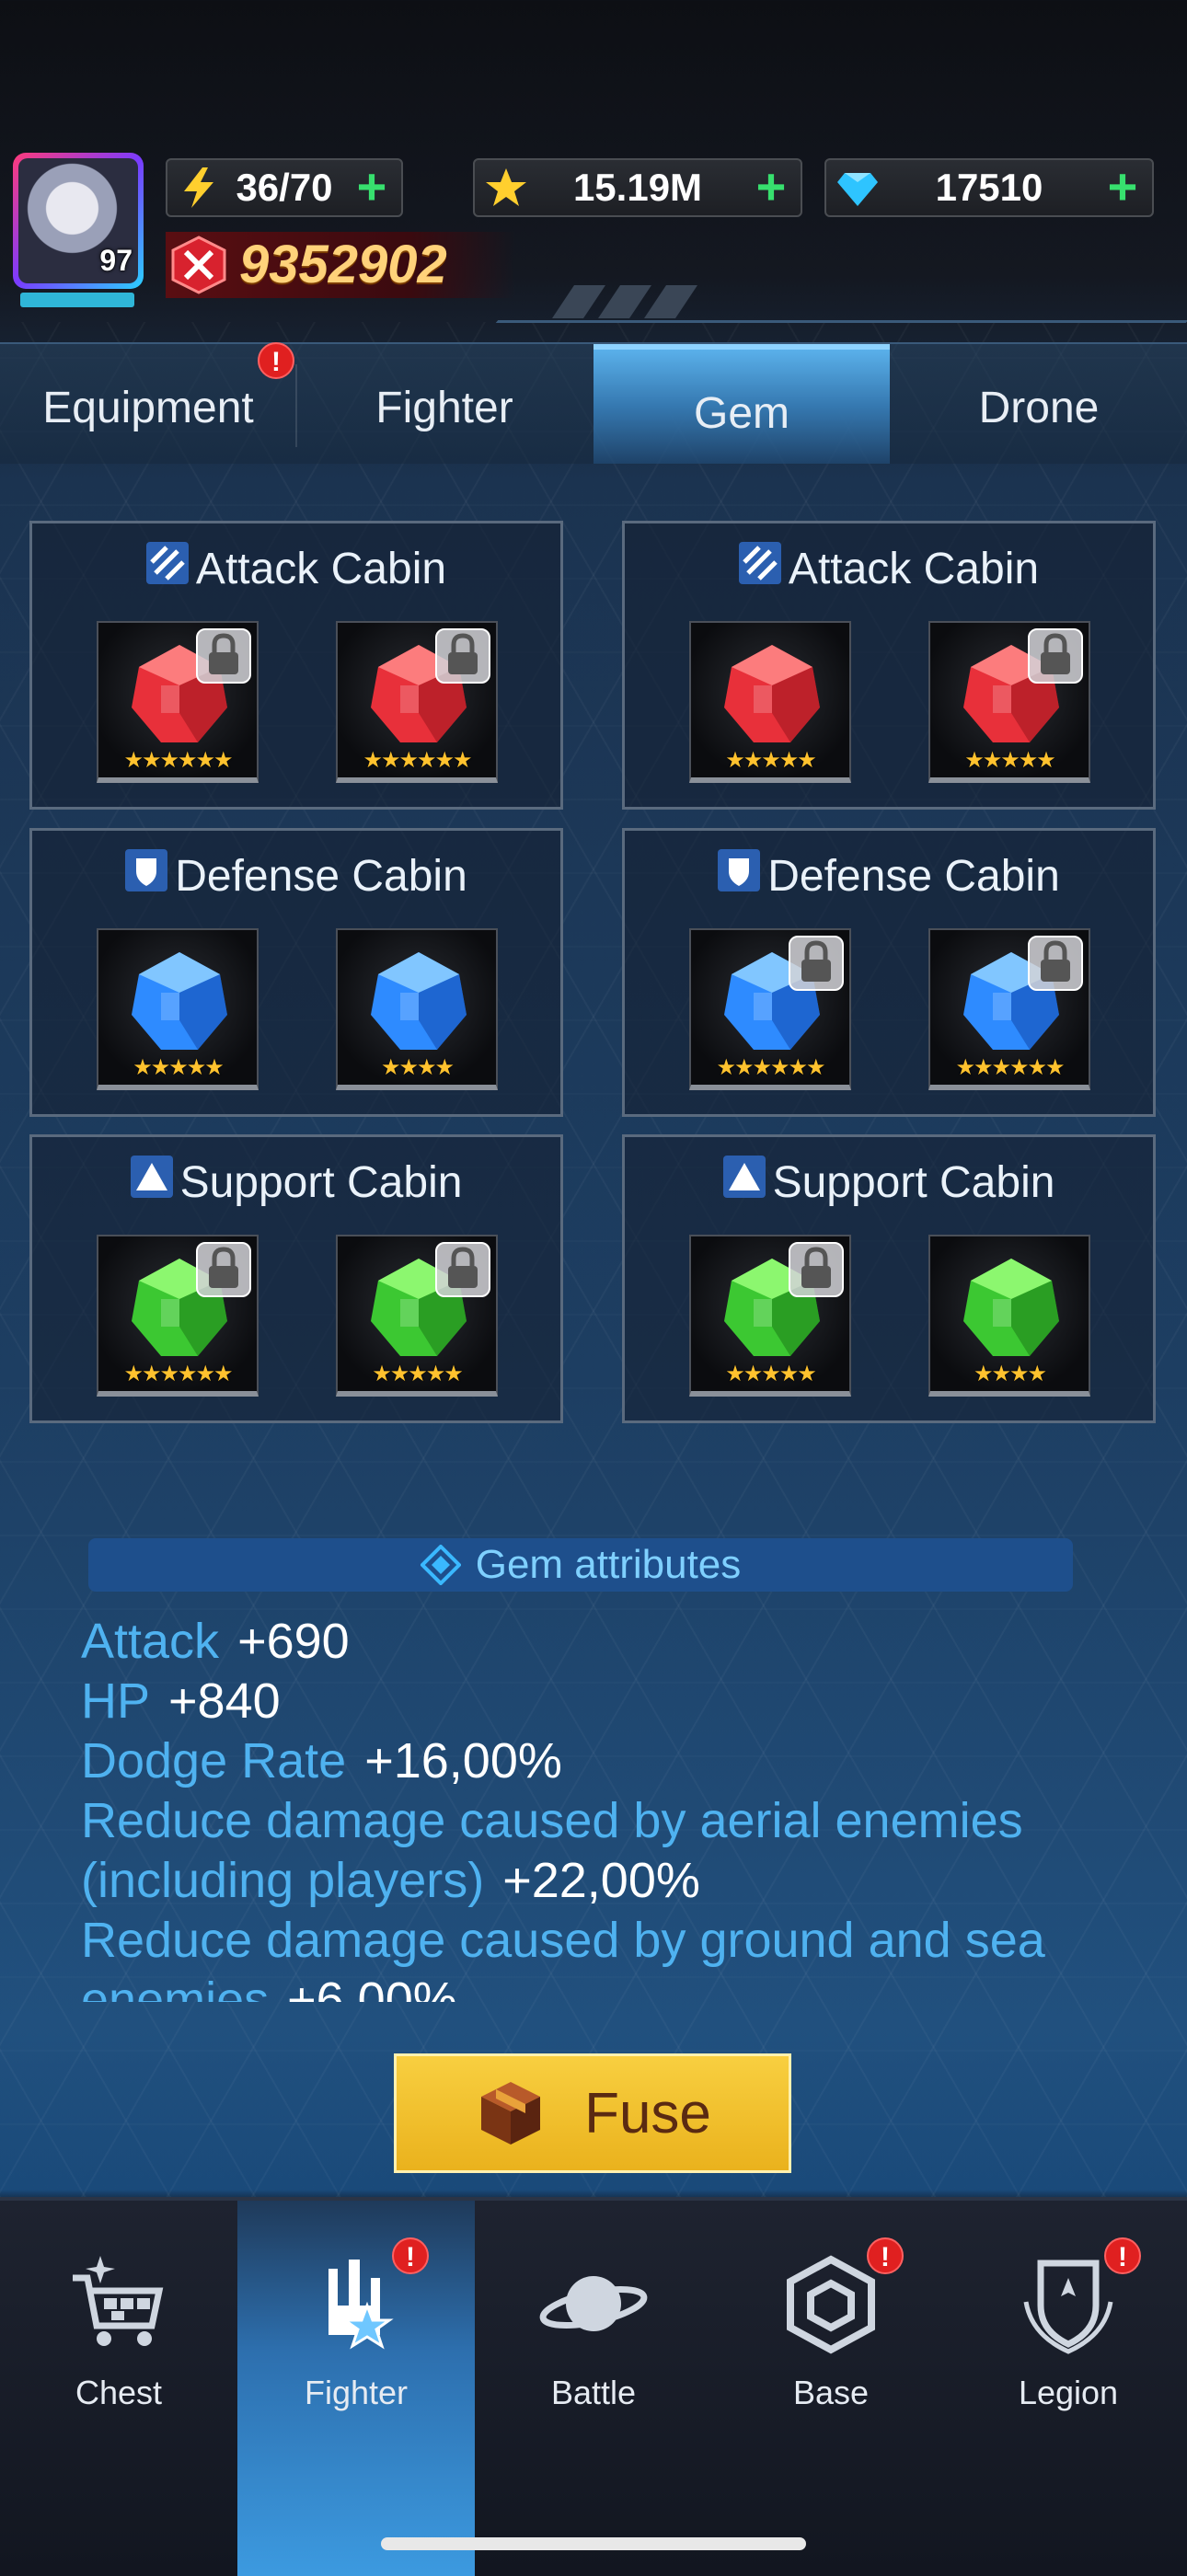 Image resolution: width=1187 pixels, height=2576 pixels. I want to click on equipment-alert-badge: !, so click(276, 360).